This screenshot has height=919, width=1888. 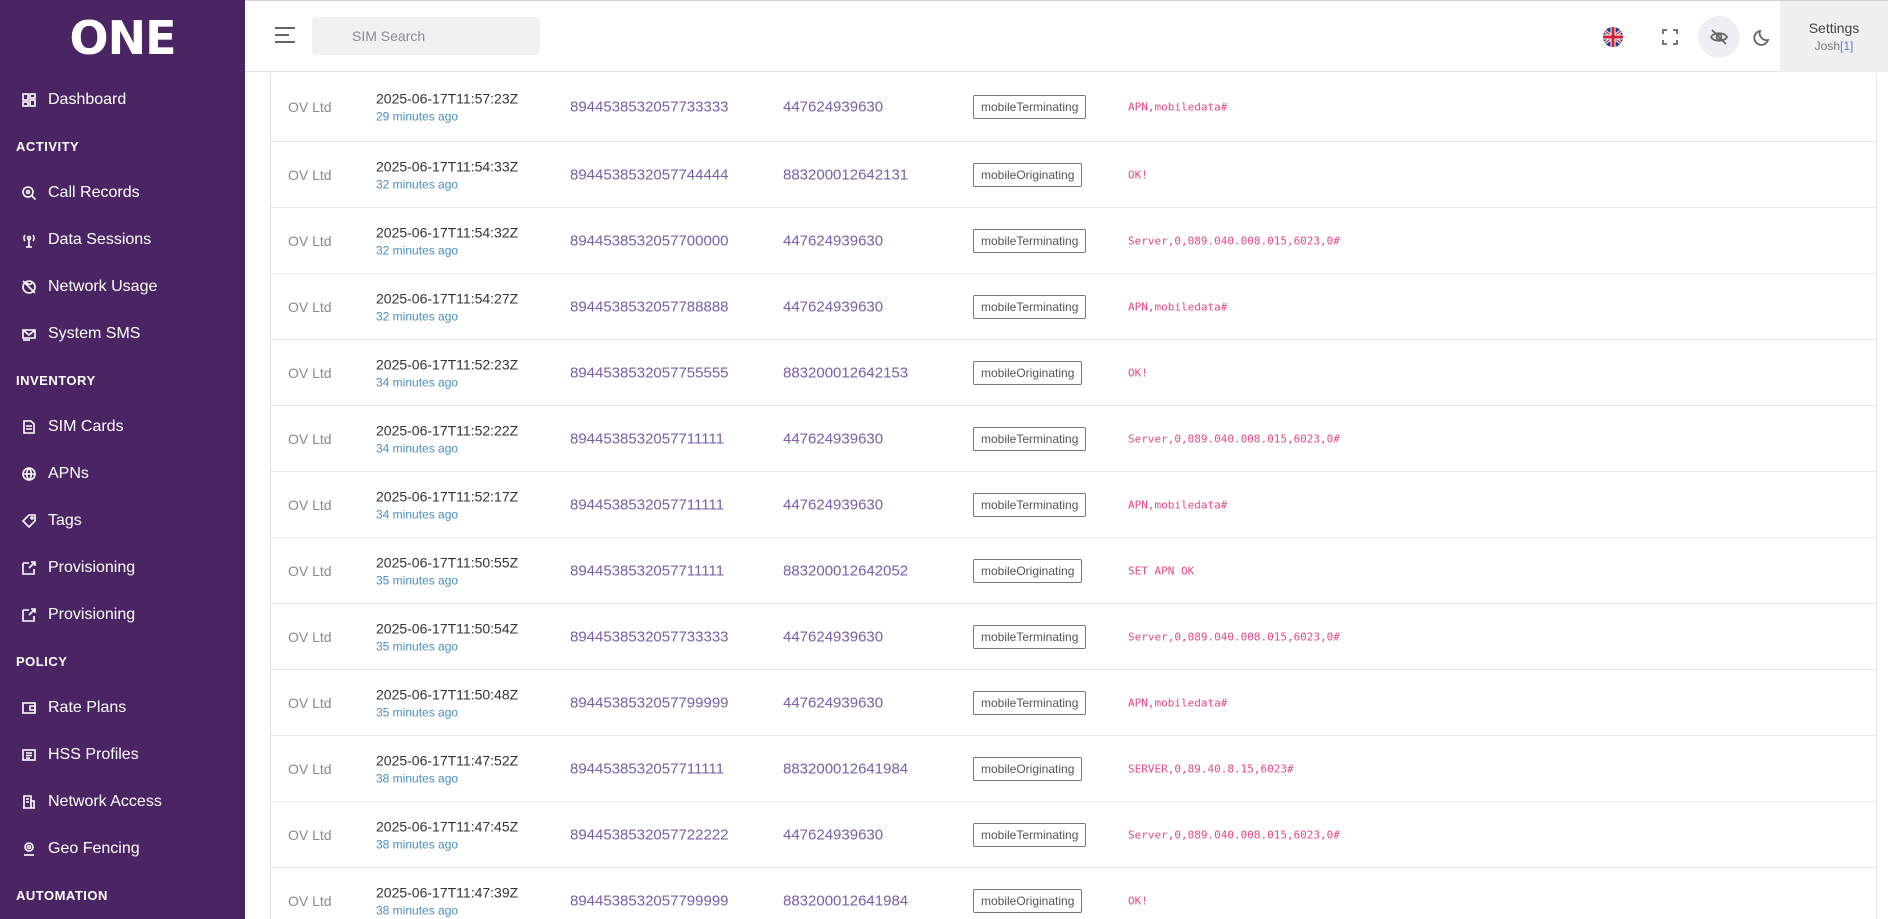 I want to click on eye-off-icon, so click(x=1719, y=37).